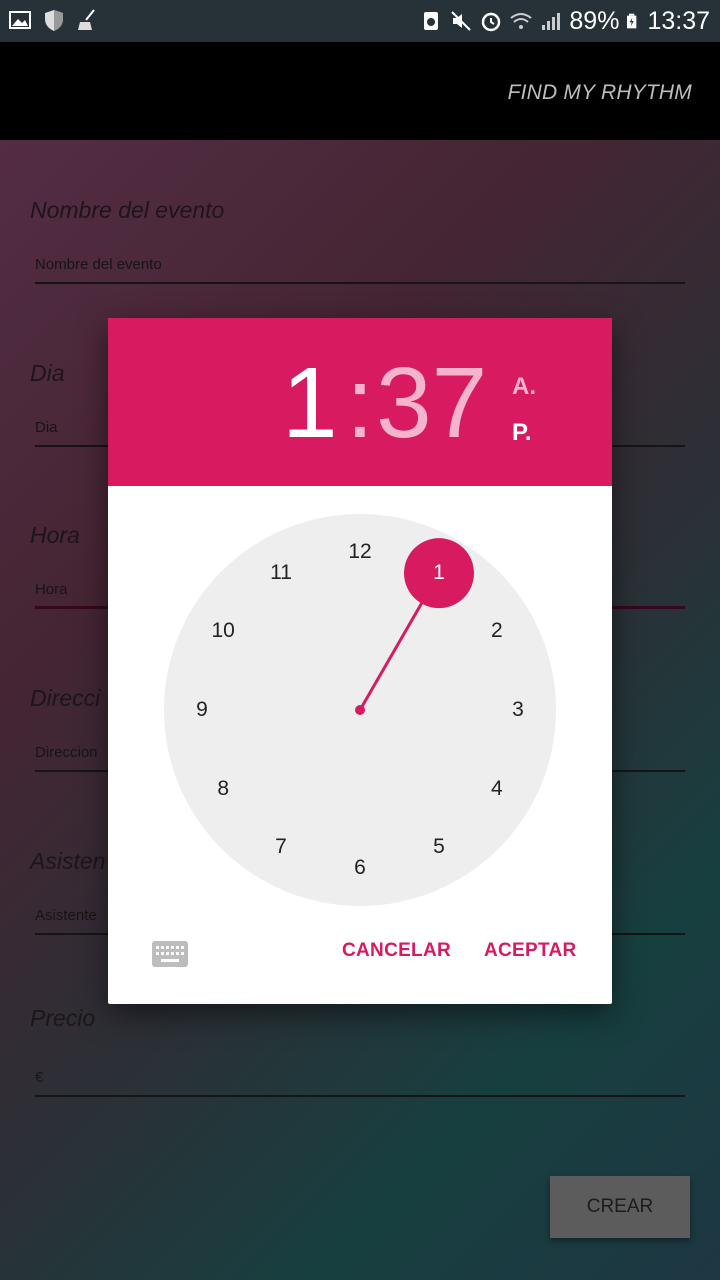  What do you see at coordinates (497, 789) in the screenshot?
I see `clock-number-4: 4` at bounding box center [497, 789].